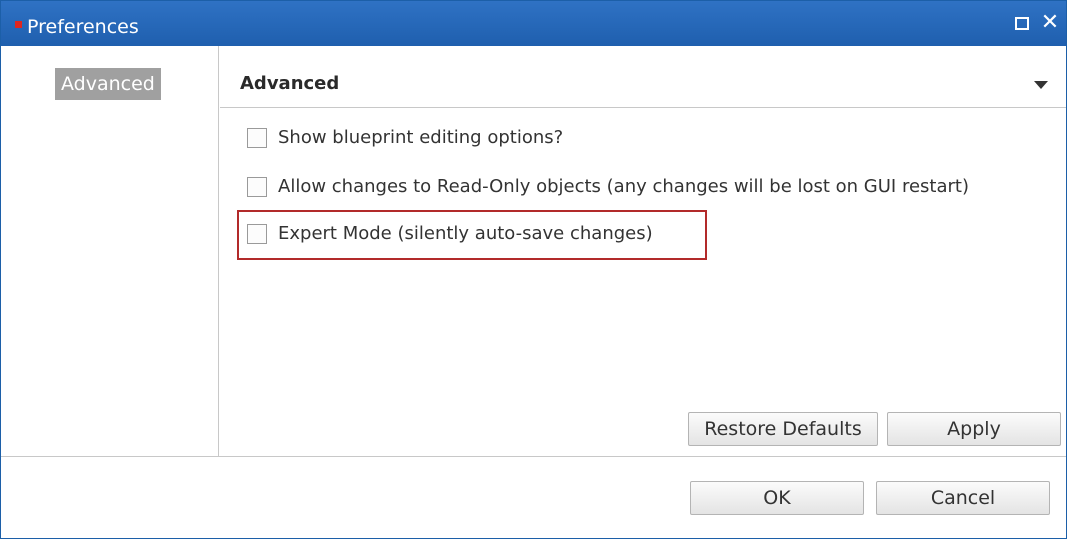 Image resolution: width=1067 pixels, height=539 pixels. I want to click on apply-button: Apply, so click(974, 429).